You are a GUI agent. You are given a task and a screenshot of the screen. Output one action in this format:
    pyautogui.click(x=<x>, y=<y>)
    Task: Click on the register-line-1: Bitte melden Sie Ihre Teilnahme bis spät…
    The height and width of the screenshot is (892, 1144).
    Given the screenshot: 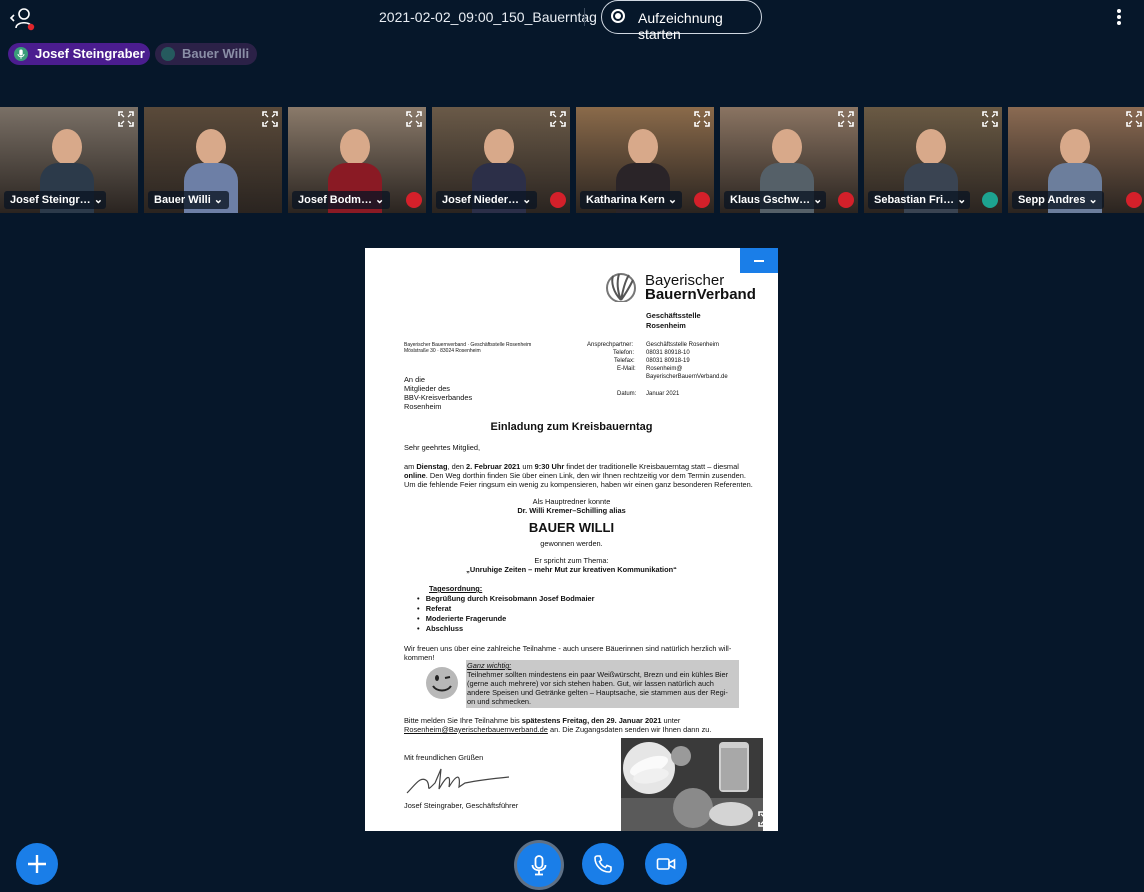 What is the action you would take?
    pyautogui.click(x=542, y=720)
    